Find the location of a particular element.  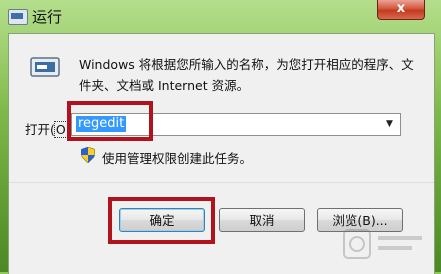

run-icon is located at coordinates (45, 67).